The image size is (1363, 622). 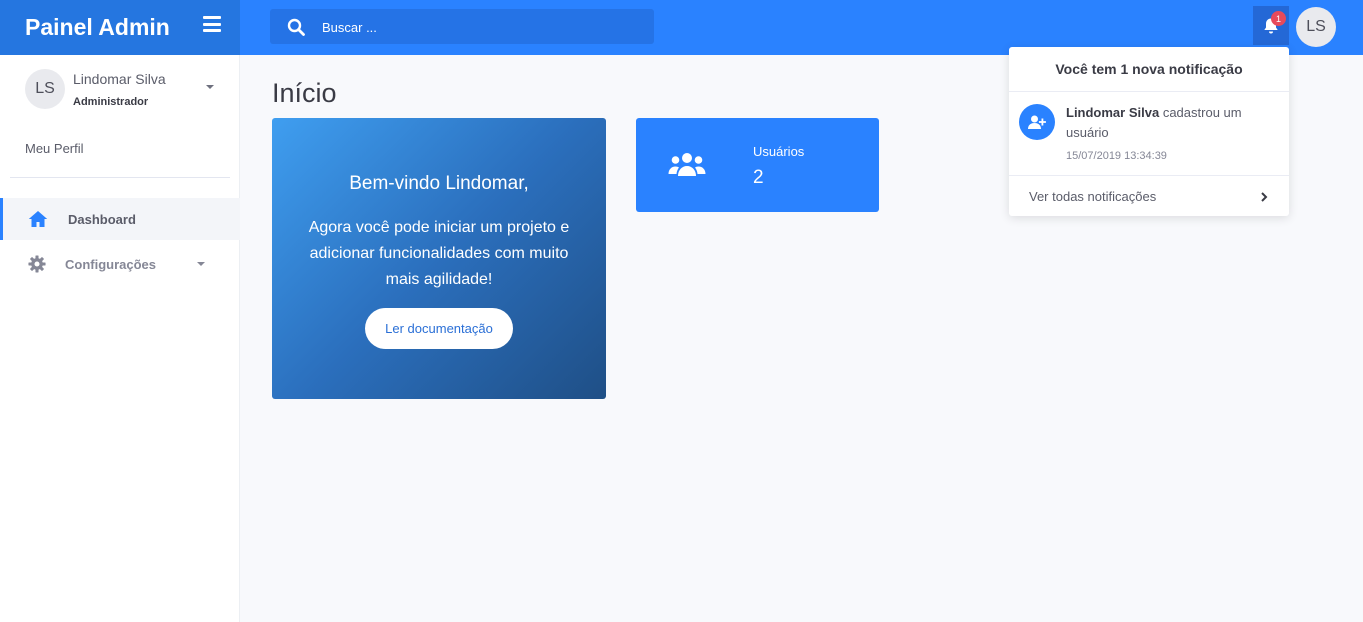 What do you see at coordinates (1278, 18) in the screenshot?
I see `notification-badge: 1` at bounding box center [1278, 18].